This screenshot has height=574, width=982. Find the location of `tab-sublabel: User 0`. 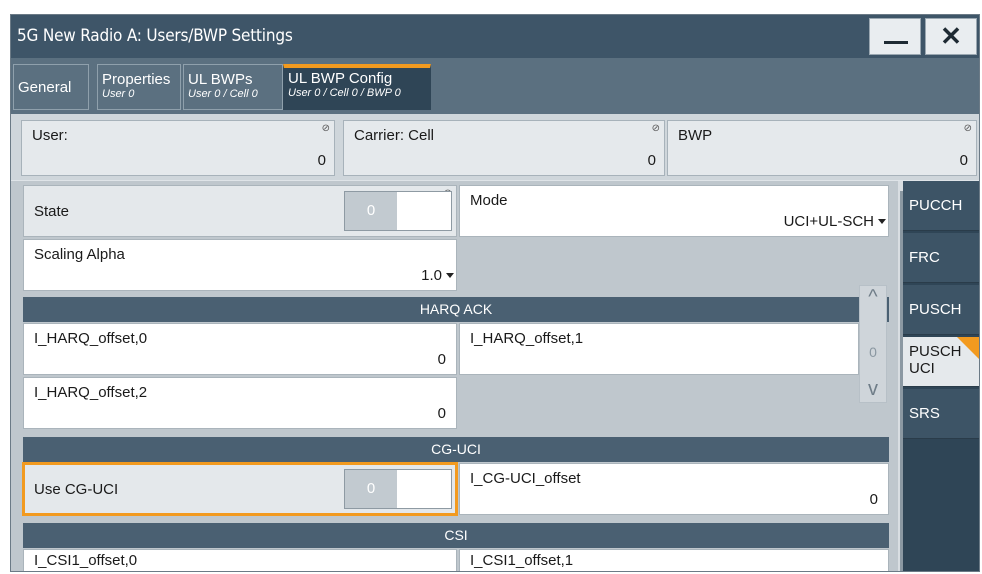

tab-sublabel: User 0 is located at coordinates (118, 94).